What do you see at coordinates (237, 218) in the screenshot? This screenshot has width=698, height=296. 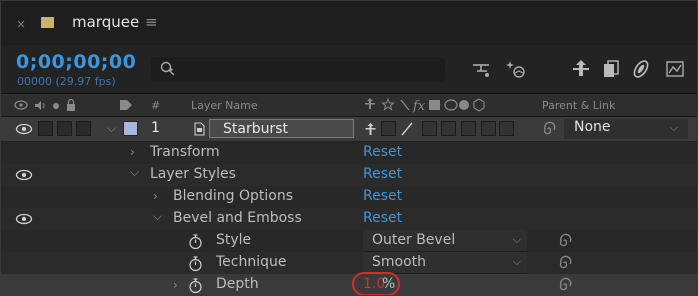 I see `property-label: Bevel and Emboss` at bounding box center [237, 218].